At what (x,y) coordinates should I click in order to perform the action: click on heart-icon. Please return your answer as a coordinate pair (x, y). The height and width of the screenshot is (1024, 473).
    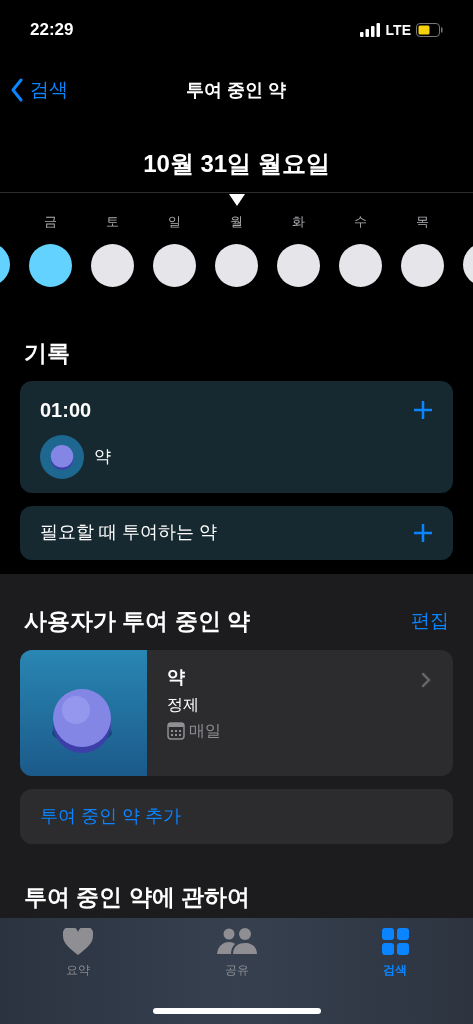
    Looking at the image, I should click on (78, 941).